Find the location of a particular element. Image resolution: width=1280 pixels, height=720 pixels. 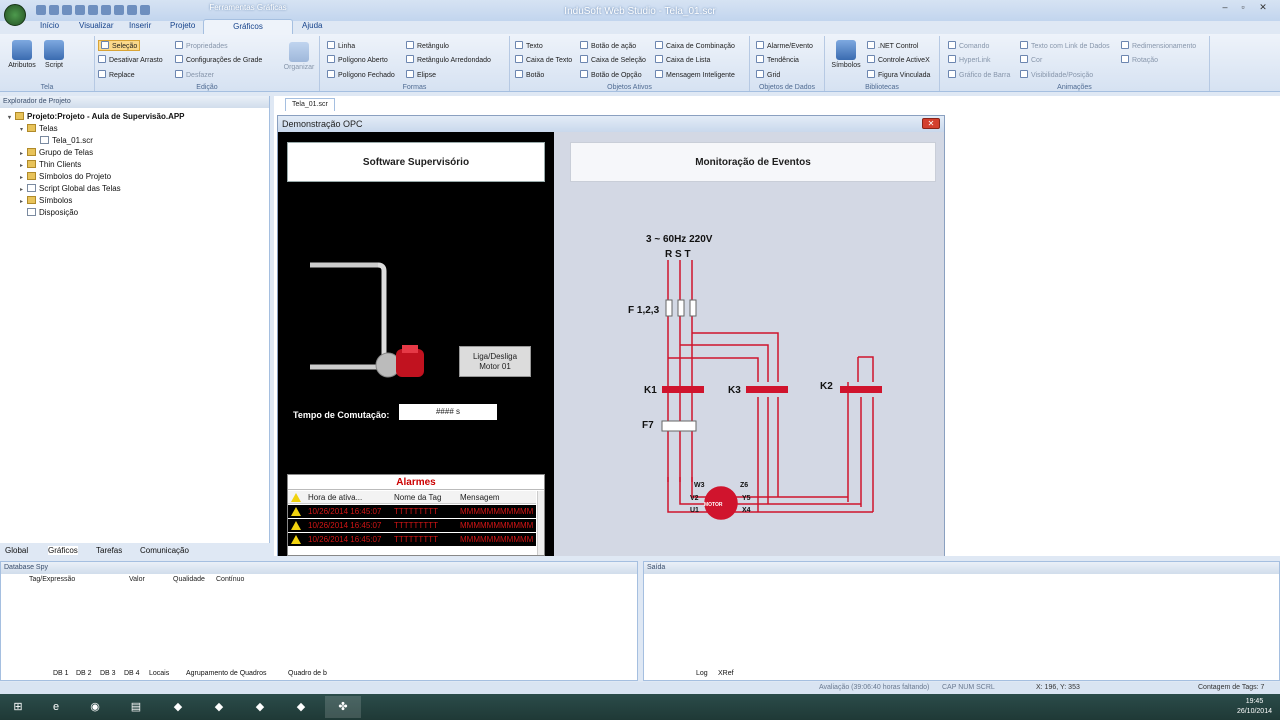

output-tab-xref: XRef is located at coordinates (726, 673).